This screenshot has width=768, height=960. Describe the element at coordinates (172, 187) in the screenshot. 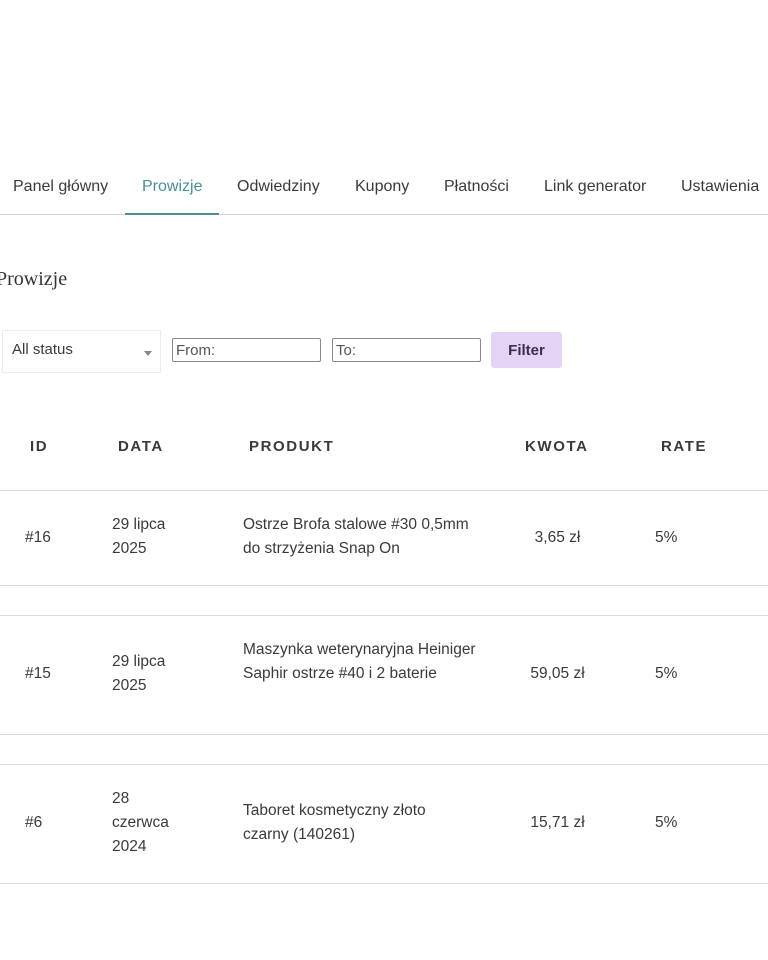

I see `tab-prowizje: Prowizje` at that location.